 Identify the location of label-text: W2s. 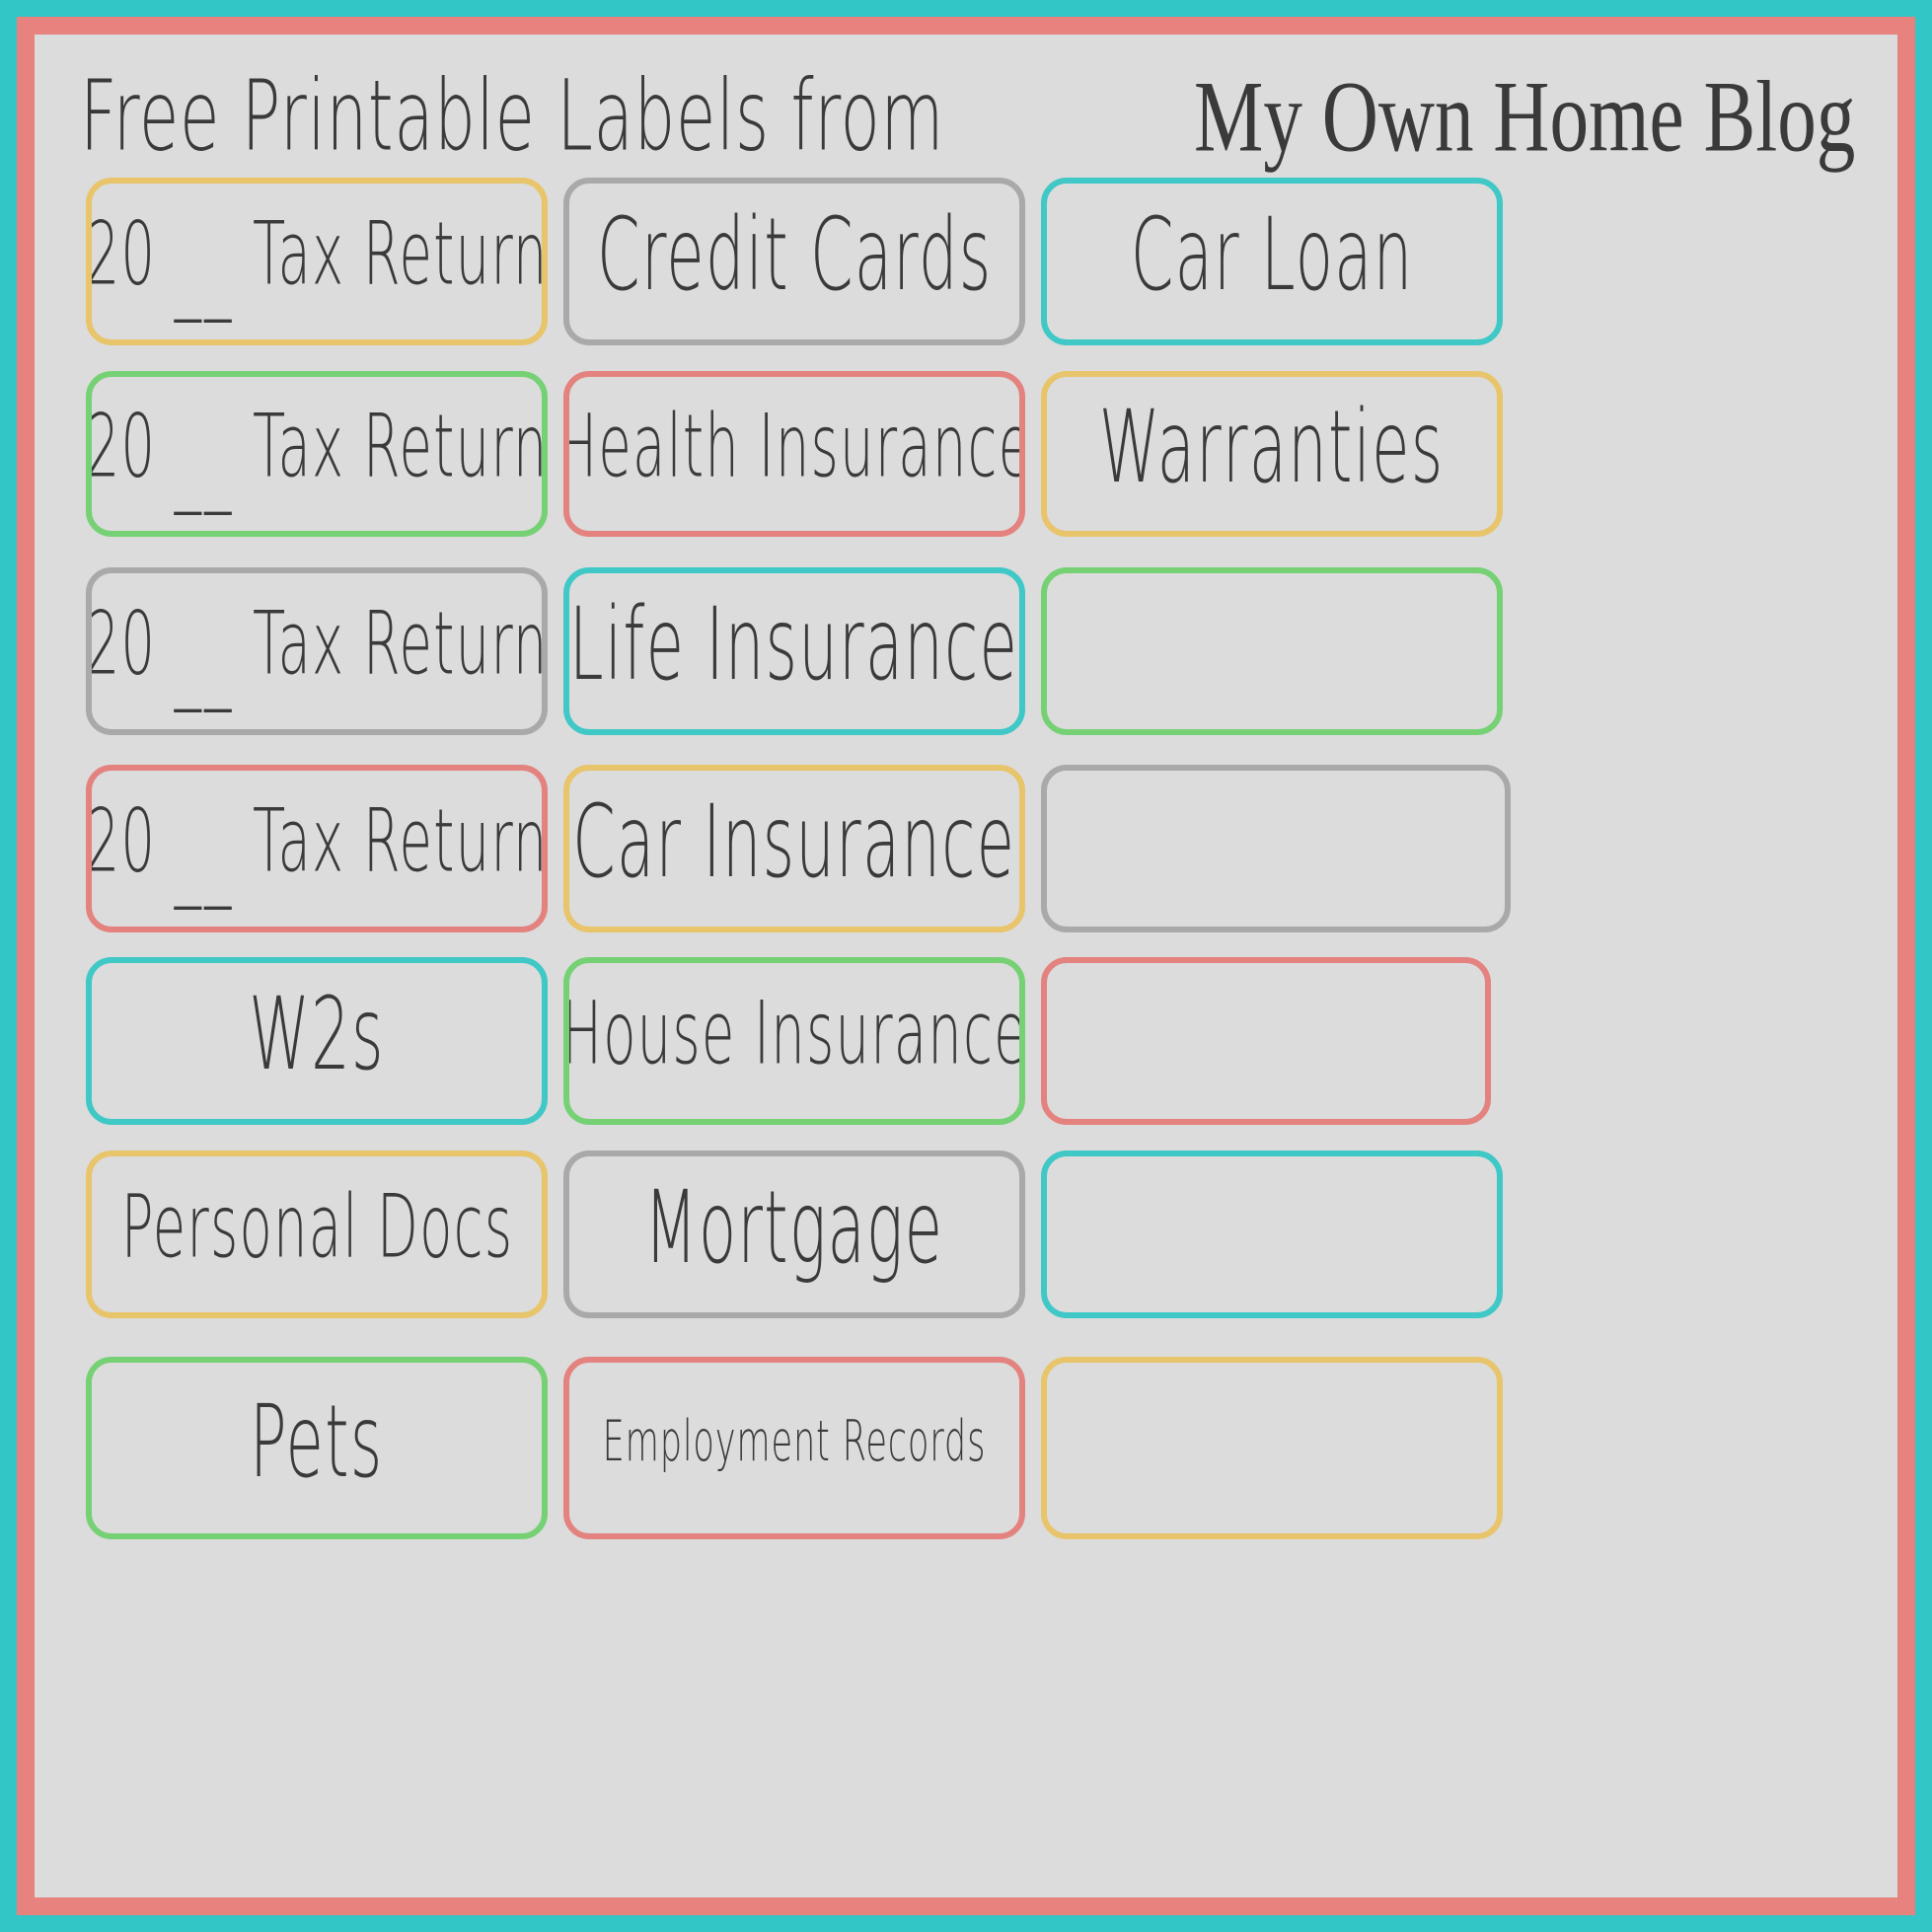
(317, 1035).